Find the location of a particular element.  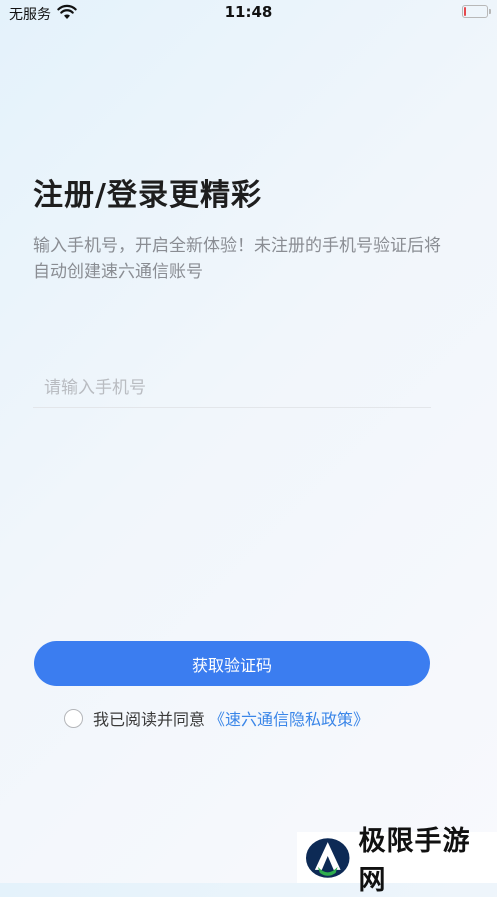

agreement-row: 我已阅读并同意 《速六通信隐私政策》 is located at coordinates (216, 718).